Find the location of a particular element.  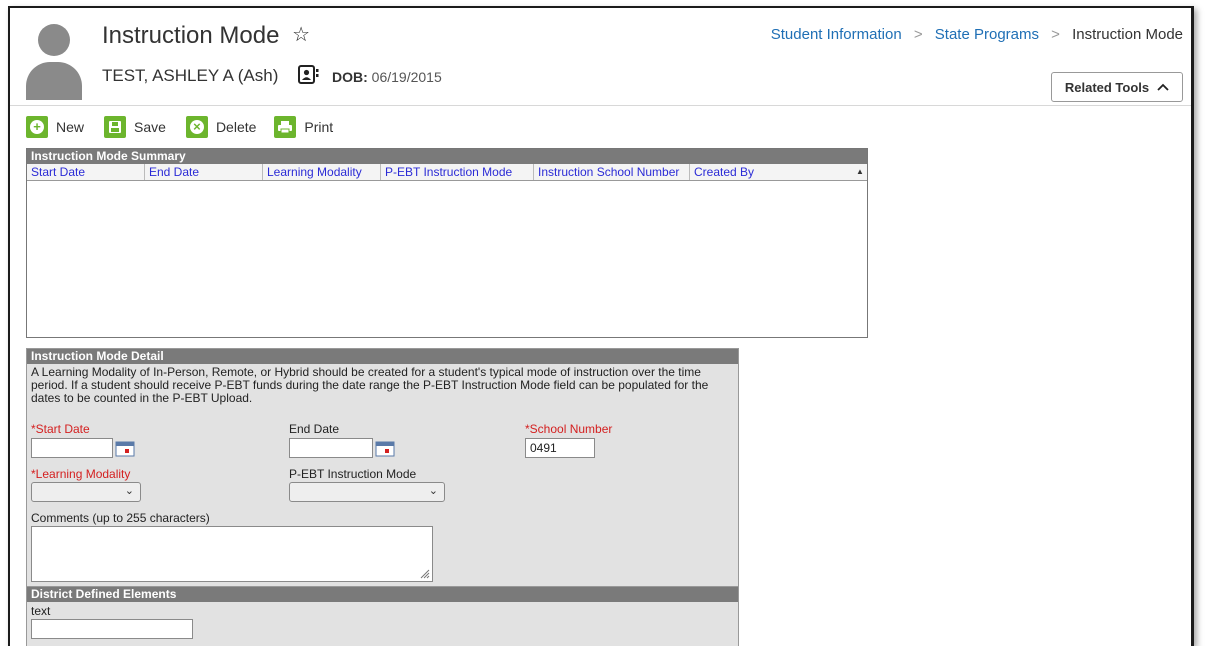

school-number-input: 0491 is located at coordinates (560, 448).